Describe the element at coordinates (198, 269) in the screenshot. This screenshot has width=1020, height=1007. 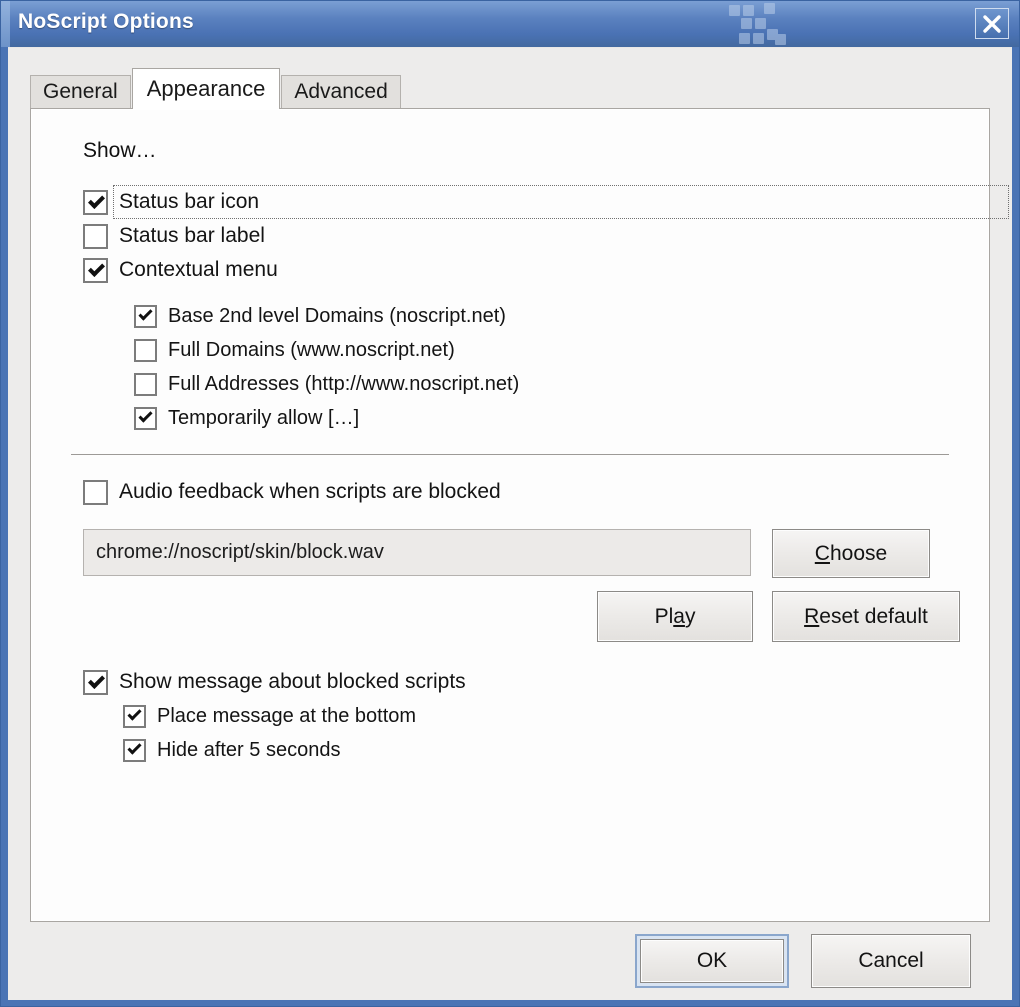
I see `checkbox-label-contextual-menu: Contextual menu` at that location.